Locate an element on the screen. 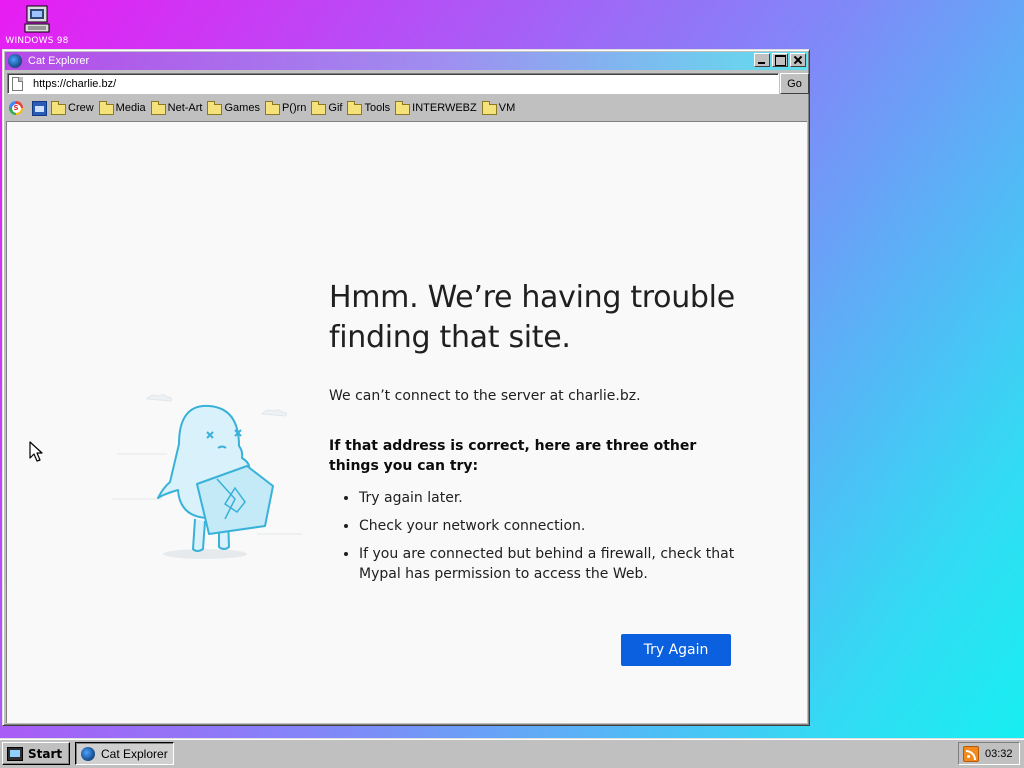 Image resolution: width=1024 pixels, height=768 pixels. taskbar: Start Cat Explorer 03:32 is located at coordinates (512, 753).